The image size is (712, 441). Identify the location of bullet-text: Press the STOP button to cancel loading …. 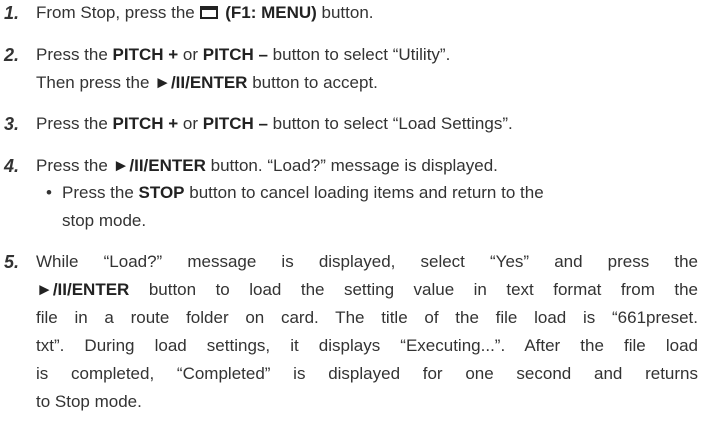
(380, 207).